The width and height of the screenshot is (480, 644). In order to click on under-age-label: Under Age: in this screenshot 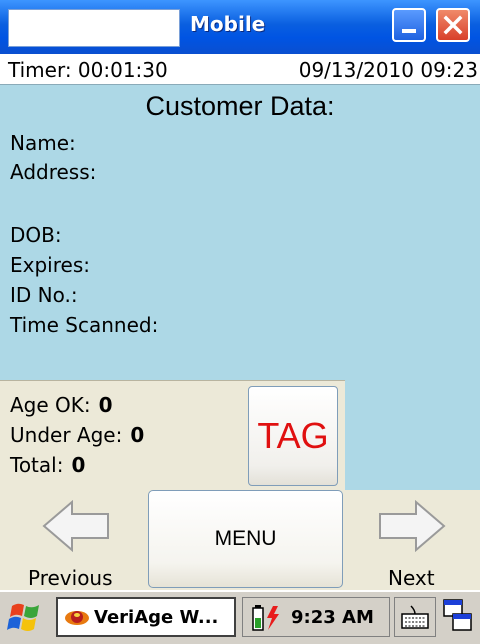, I will do `click(66, 435)`.